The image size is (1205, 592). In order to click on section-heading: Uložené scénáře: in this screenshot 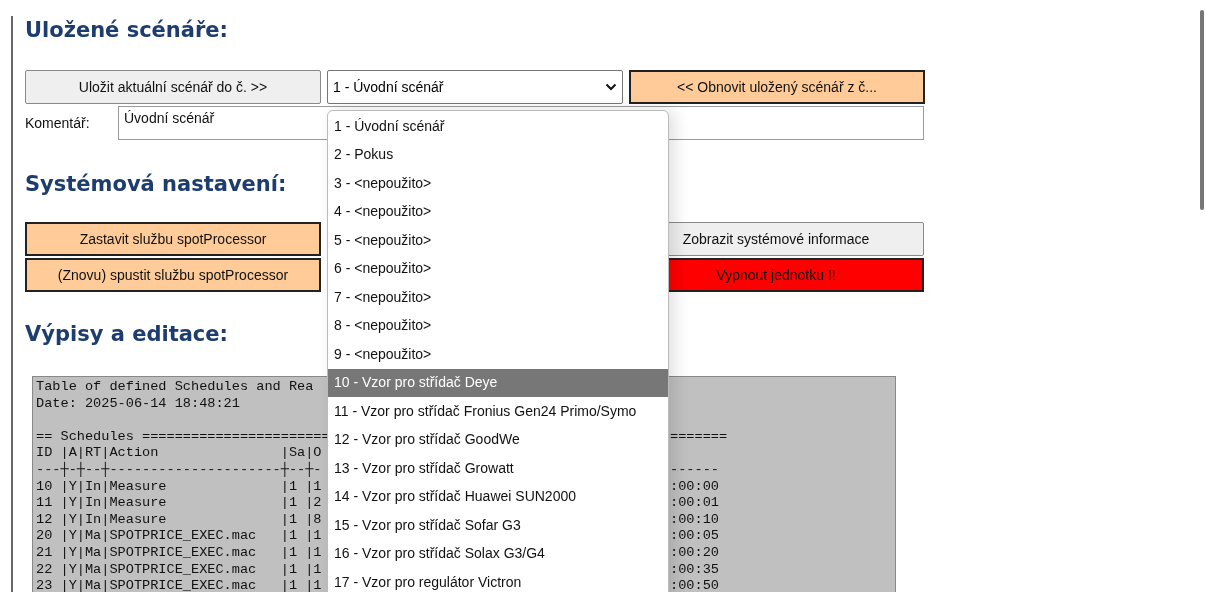, I will do `click(126, 30)`.